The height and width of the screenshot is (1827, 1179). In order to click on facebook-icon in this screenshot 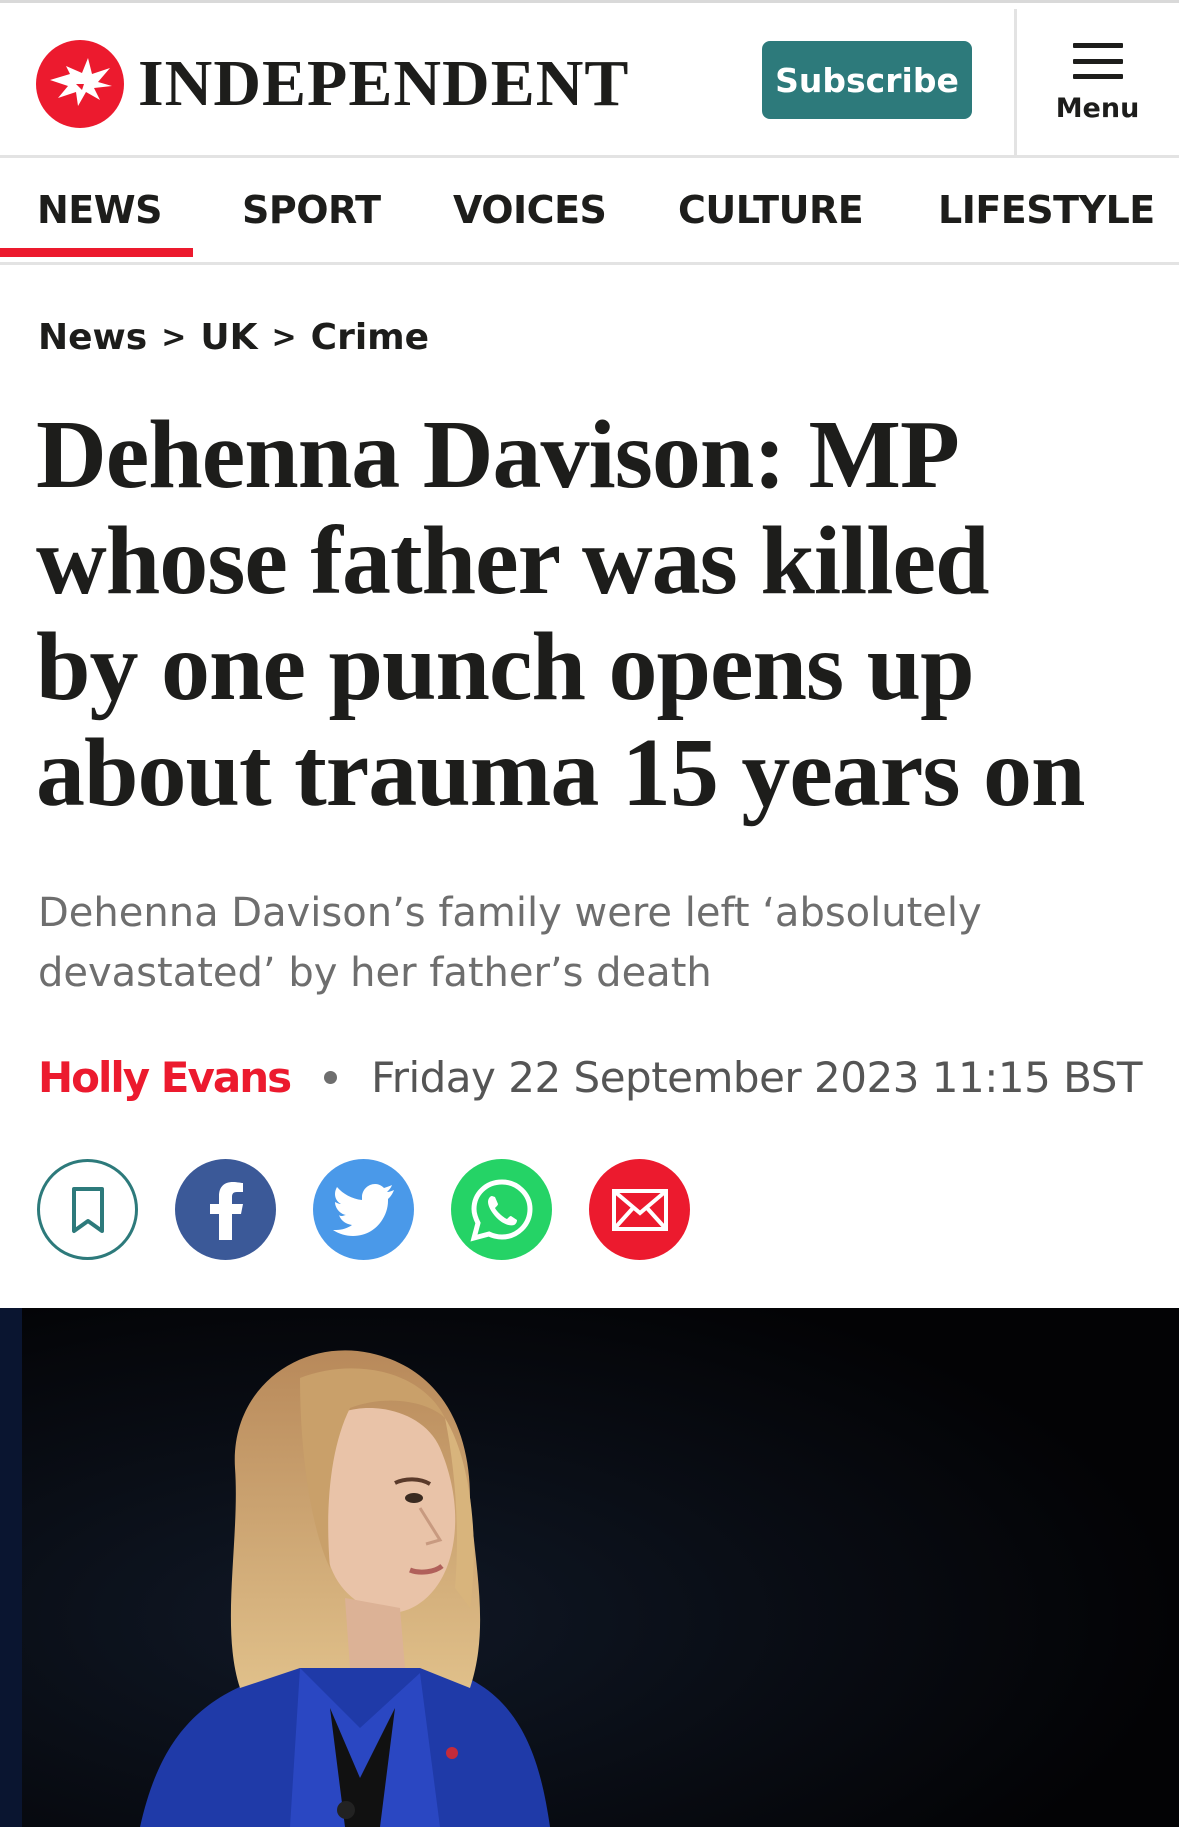, I will do `click(226, 1210)`.